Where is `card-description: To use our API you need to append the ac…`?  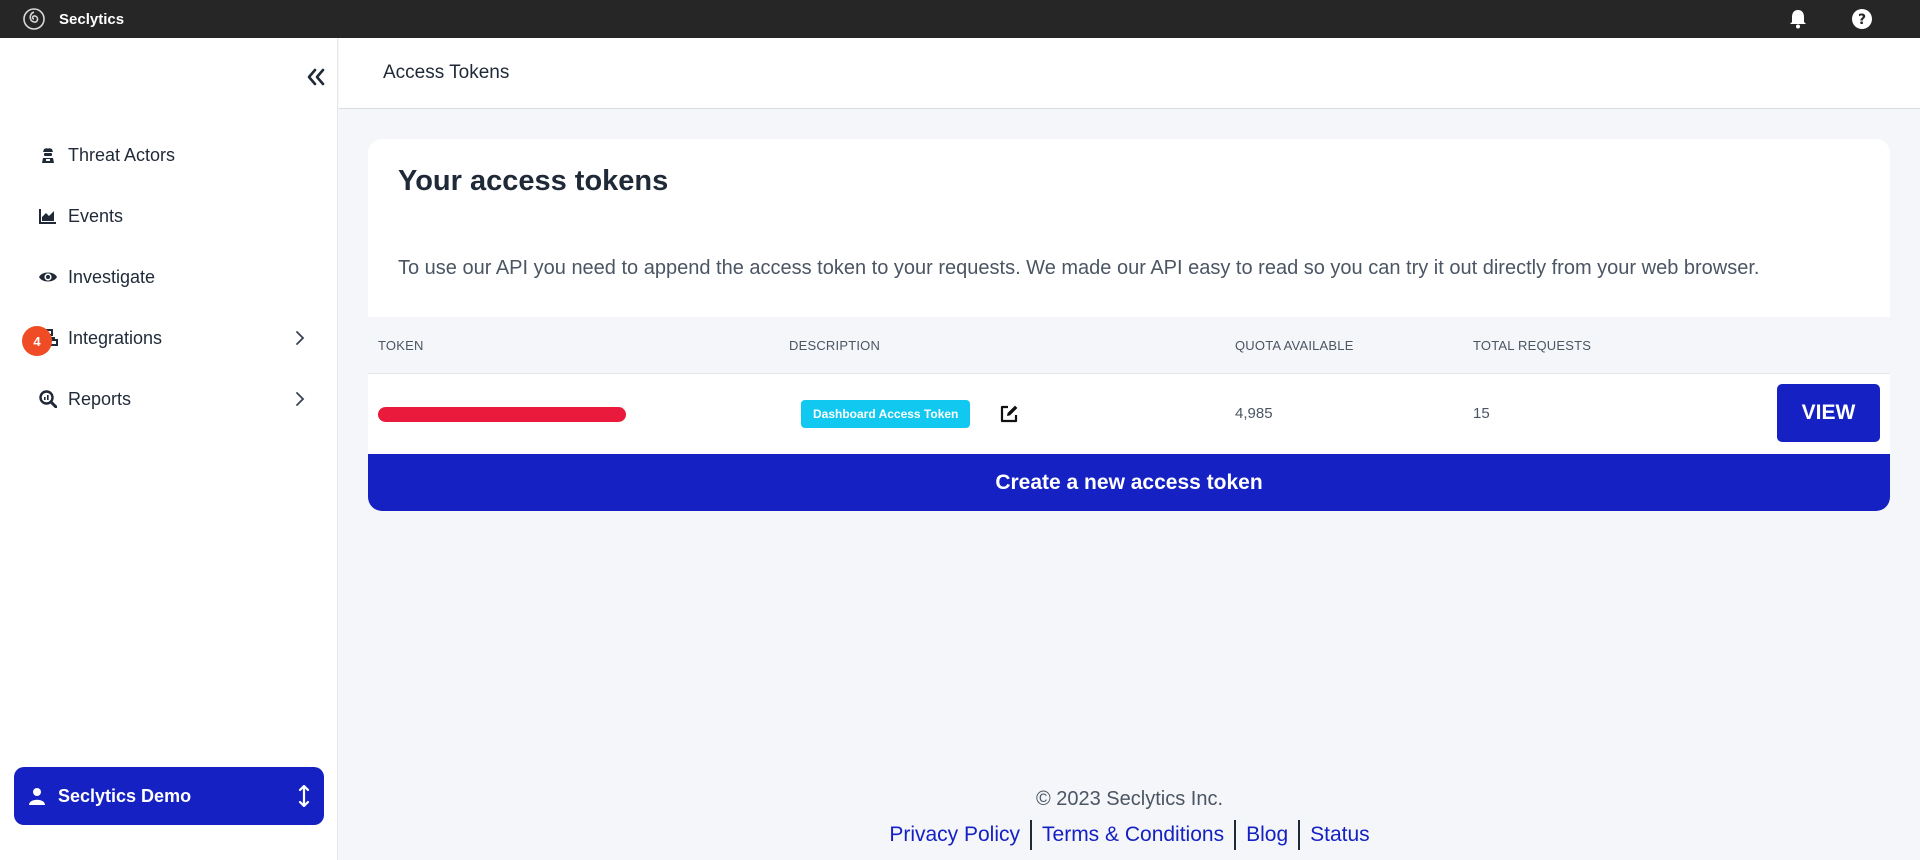
card-description: To use our API you need to append the ac… is located at coordinates (1079, 268).